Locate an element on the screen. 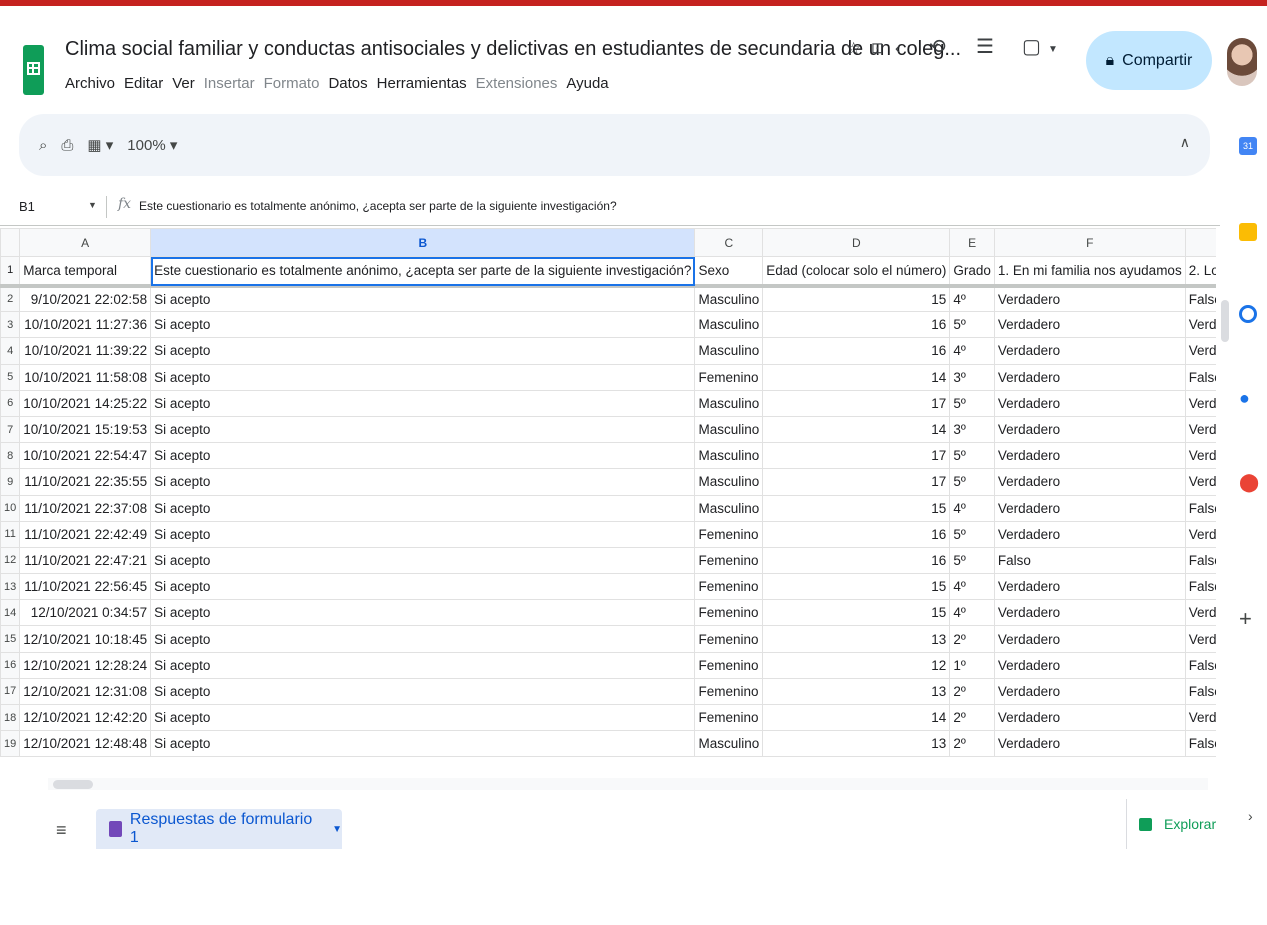 This screenshot has width=1267, height=925. cell: 12/10/2021 12:28:24 is located at coordinates (85, 665).